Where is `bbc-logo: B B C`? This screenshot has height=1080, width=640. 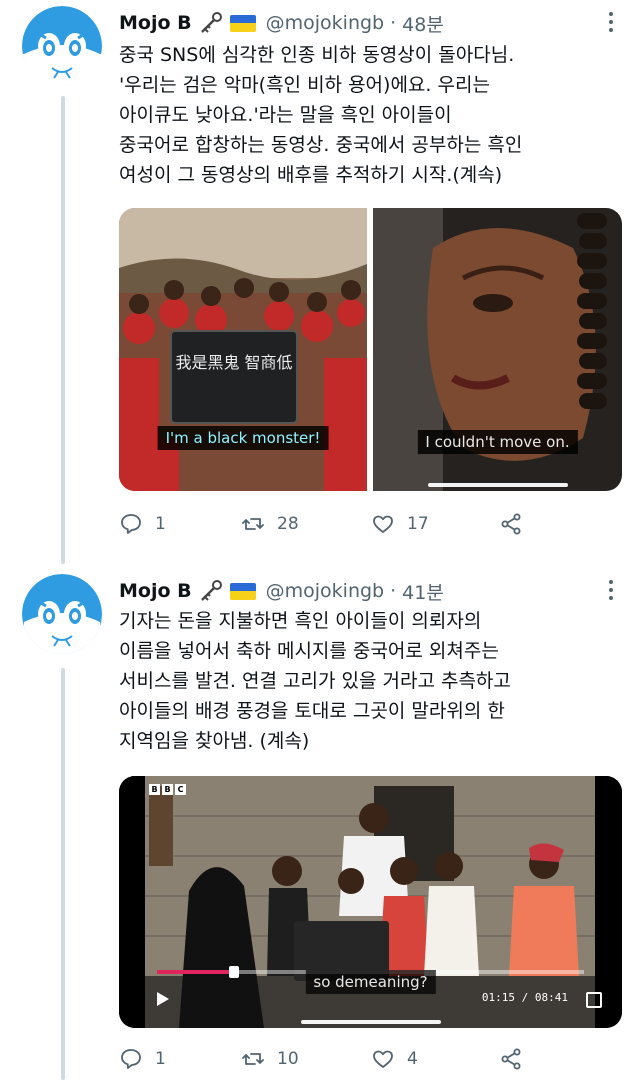 bbc-logo: B B C is located at coordinates (167, 789).